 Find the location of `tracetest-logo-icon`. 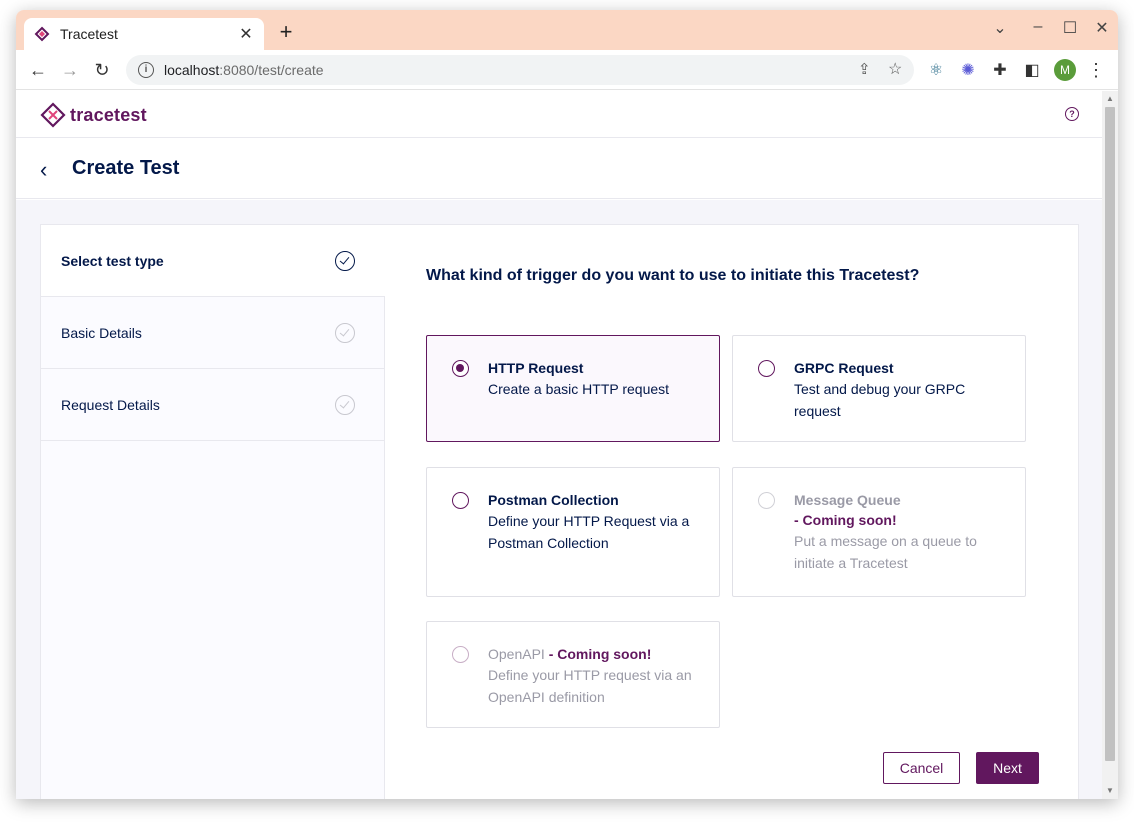

tracetest-logo-icon is located at coordinates (53, 115).